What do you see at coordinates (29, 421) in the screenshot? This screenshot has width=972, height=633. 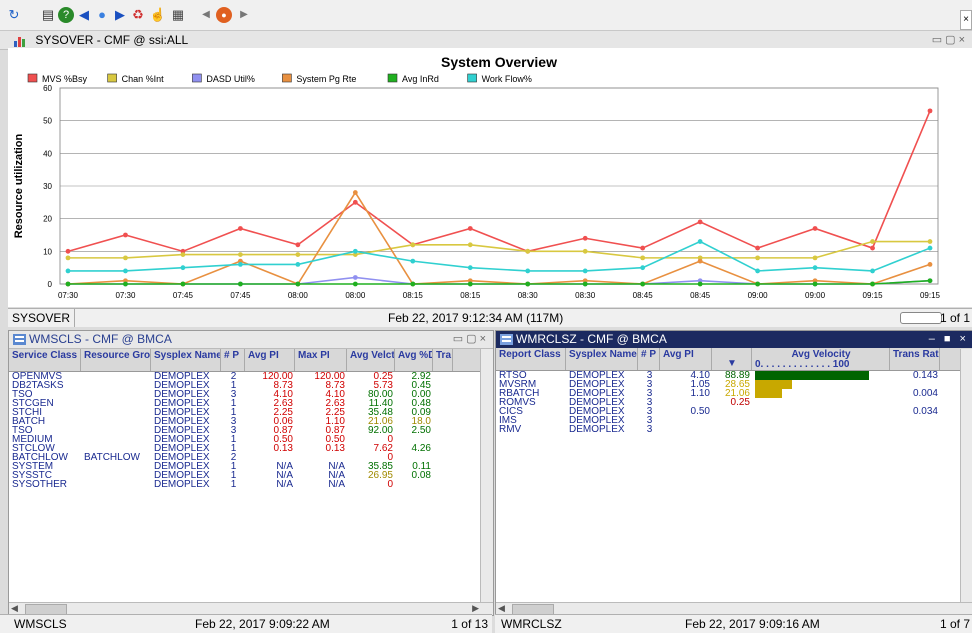 I see `wmscls-cell: BATCH` at bounding box center [29, 421].